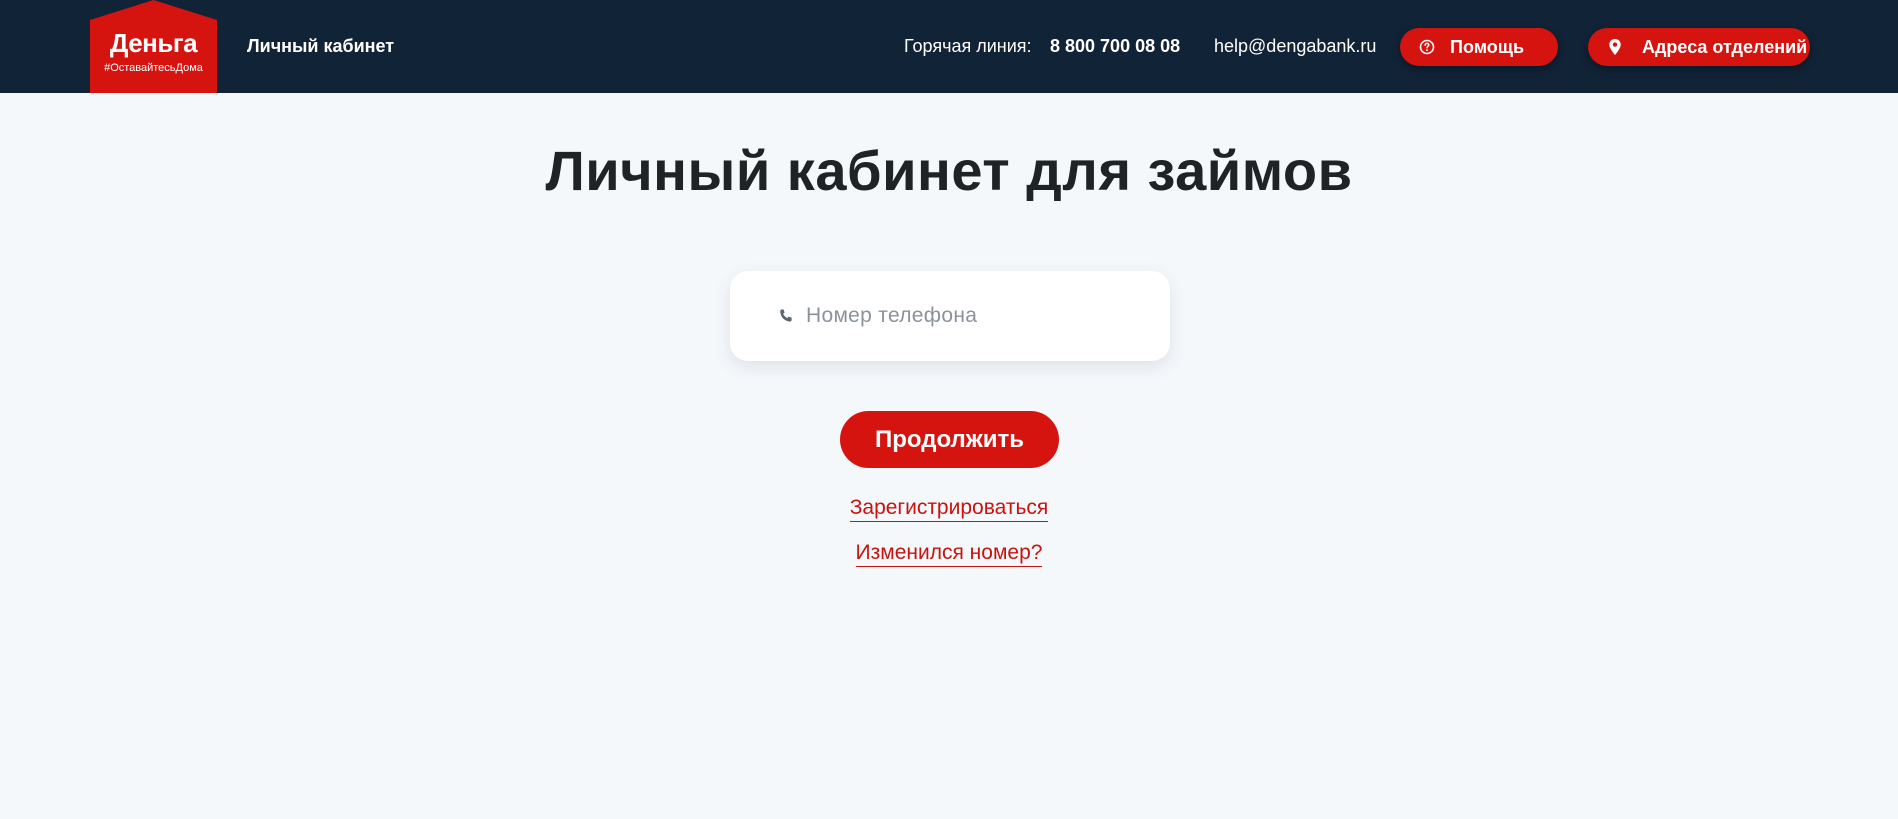  I want to click on logo-tagline: #ОставайтесьДома, so click(153, 68).